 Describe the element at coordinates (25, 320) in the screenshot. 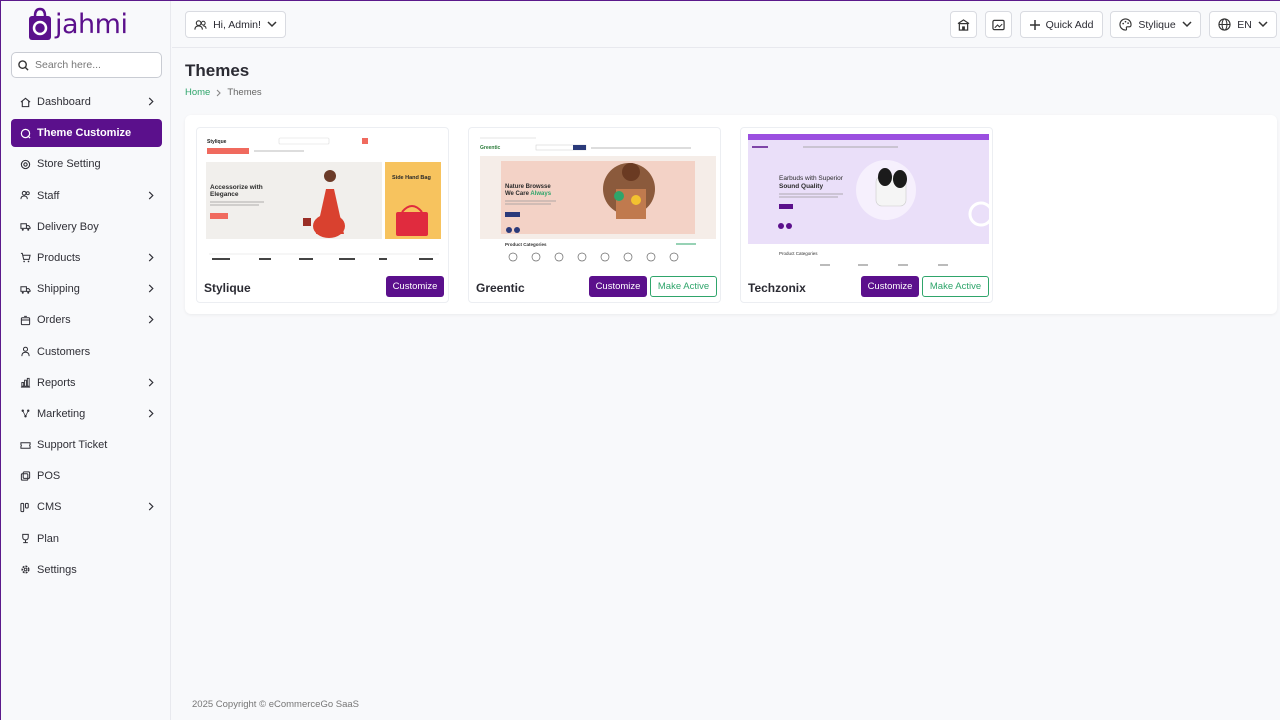

I see `box-icon` at that location.